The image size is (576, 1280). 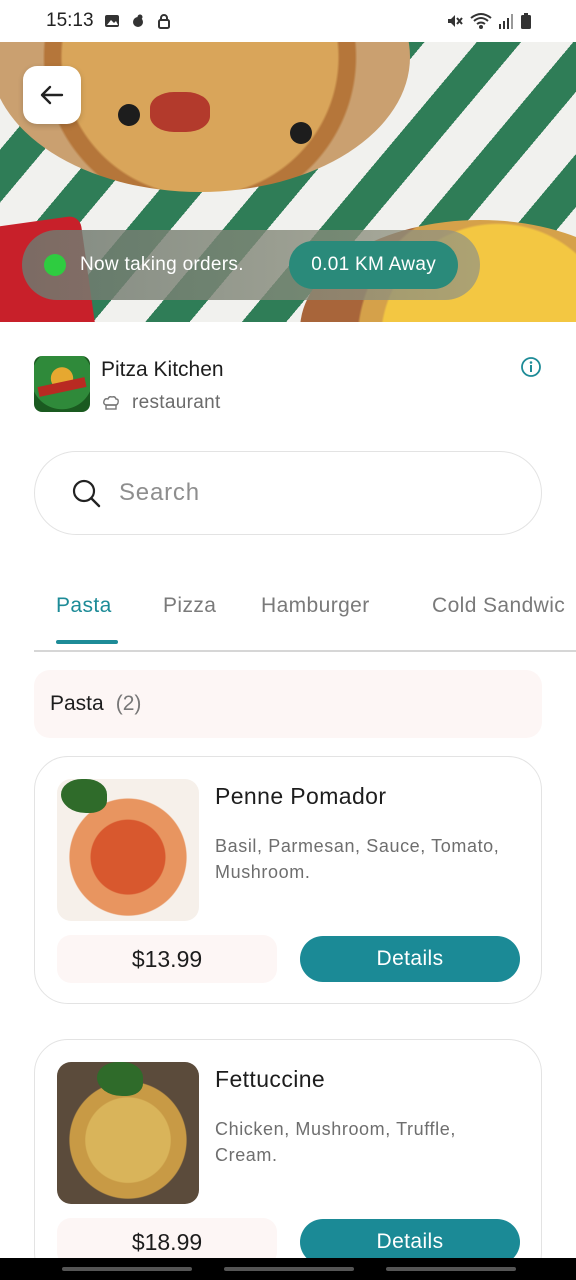 What do you see at coordinates (70, 20) in the screenshot?
I see `status-time: 15:13` at bounding box center [70, 20].